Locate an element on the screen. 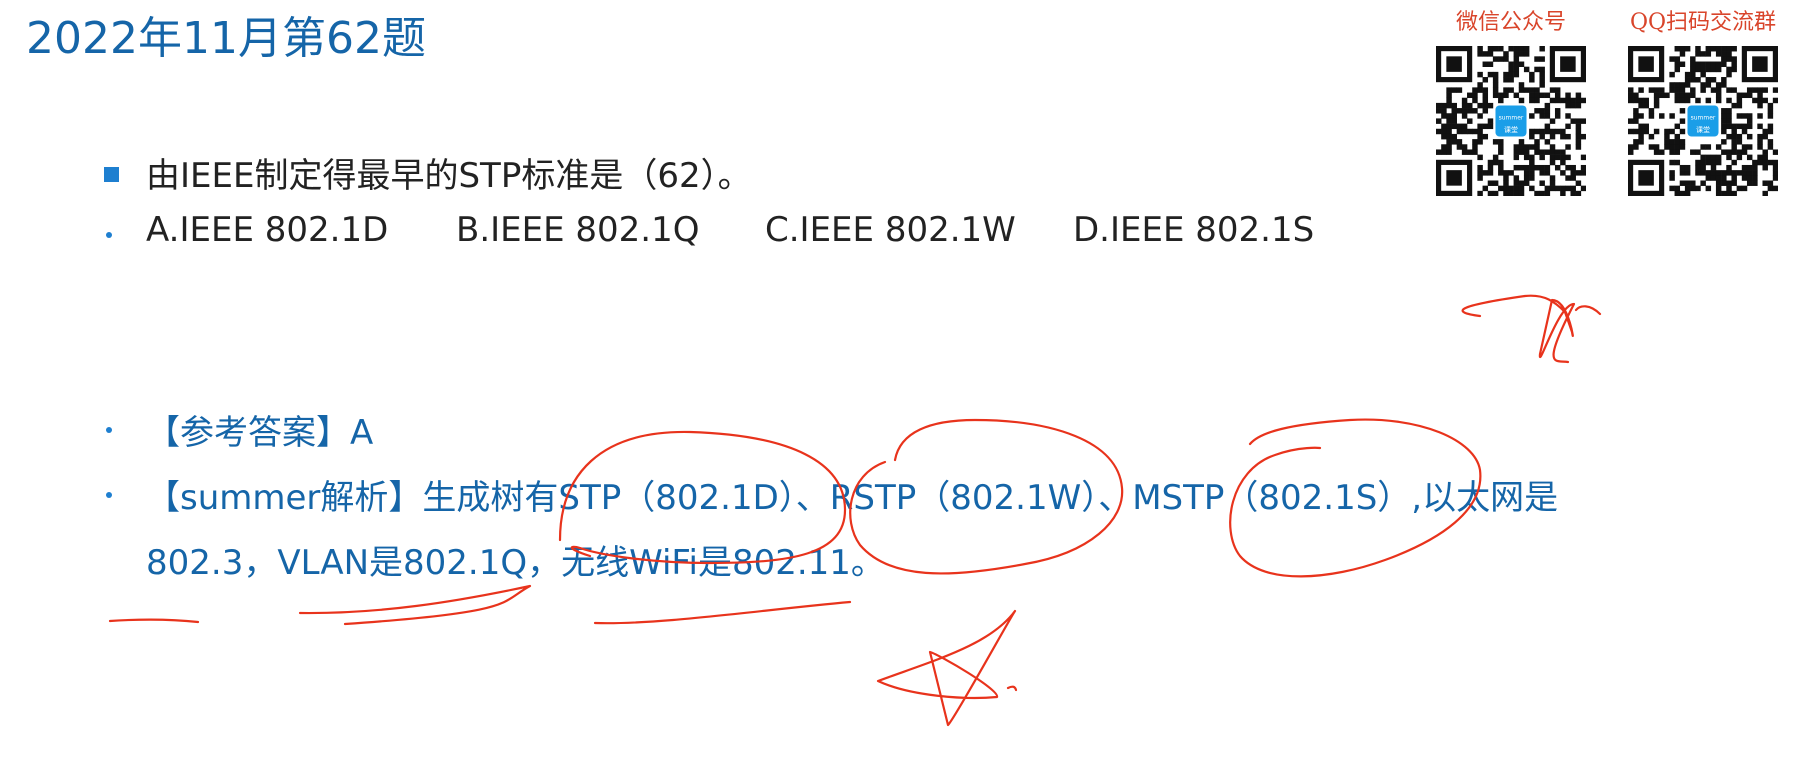  wechat-qr-code: summer 课堂 is located at coordinates (1511, 121).